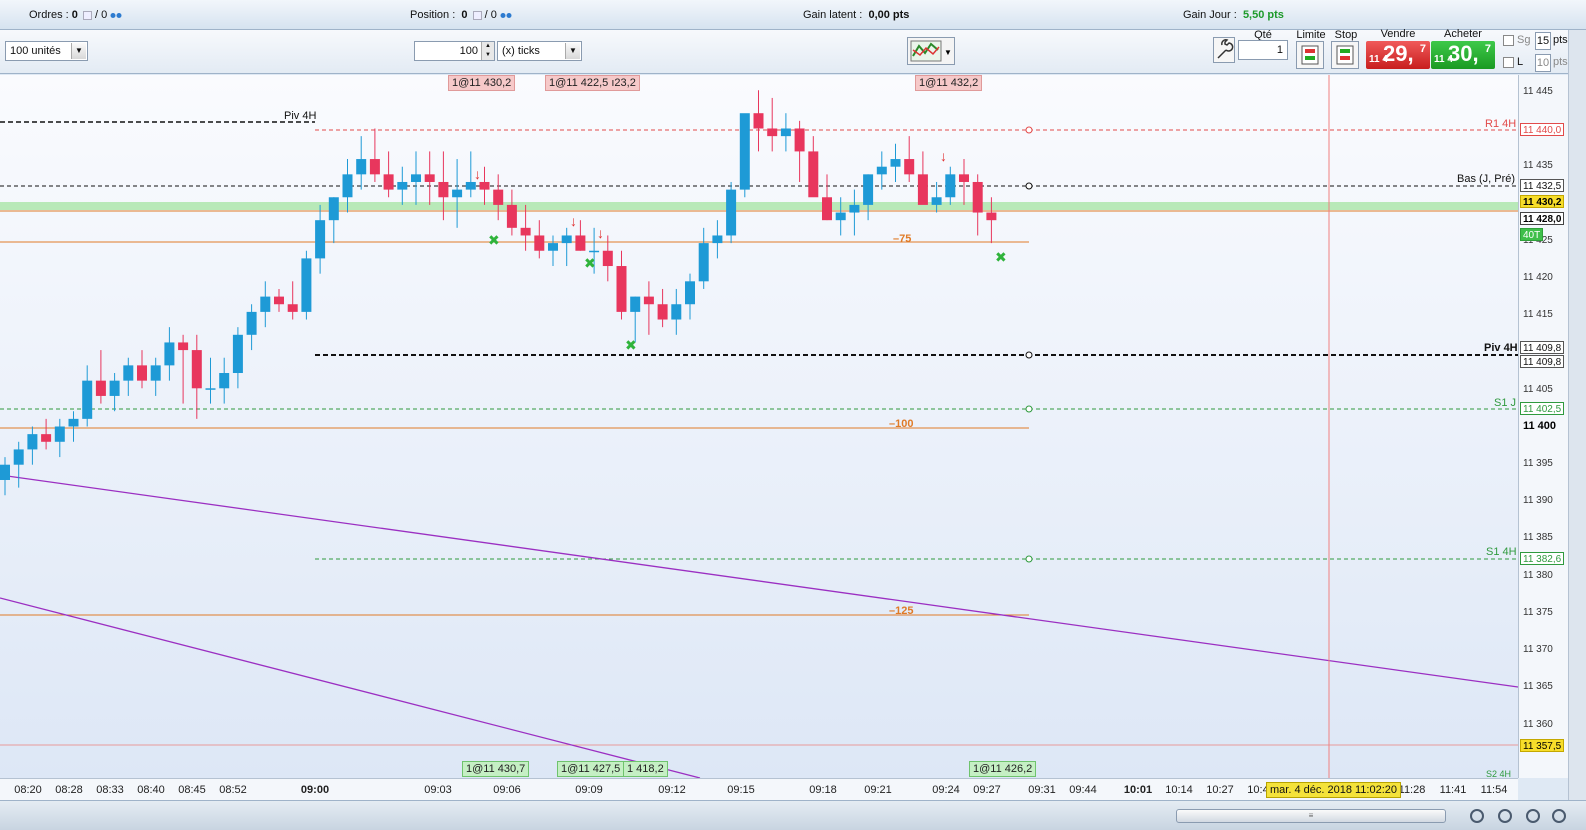 The image size is (1586, 830). I want to click on close-position-icon, so click(477, 15).